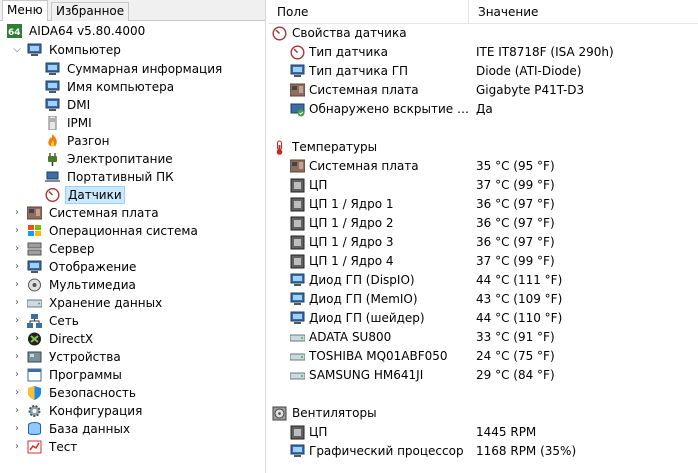 Image resolution: width=698 pixels, height=473 pixels. What do you see at coordinates (515, 337) in the screenshot?
I see `field-value: 33 °C (91 °F)` at bounding box center [515, 337].